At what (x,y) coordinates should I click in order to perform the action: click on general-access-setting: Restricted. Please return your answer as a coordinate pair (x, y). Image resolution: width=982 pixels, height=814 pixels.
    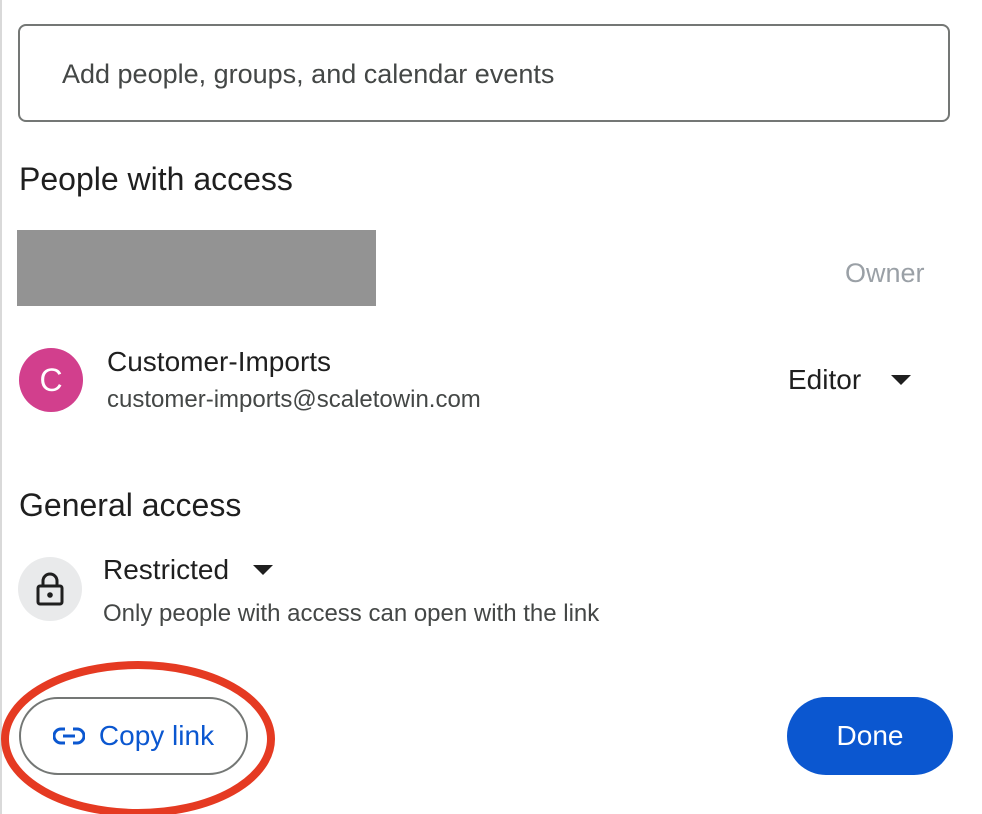
    Looking at the image, I should click on (166, 569).